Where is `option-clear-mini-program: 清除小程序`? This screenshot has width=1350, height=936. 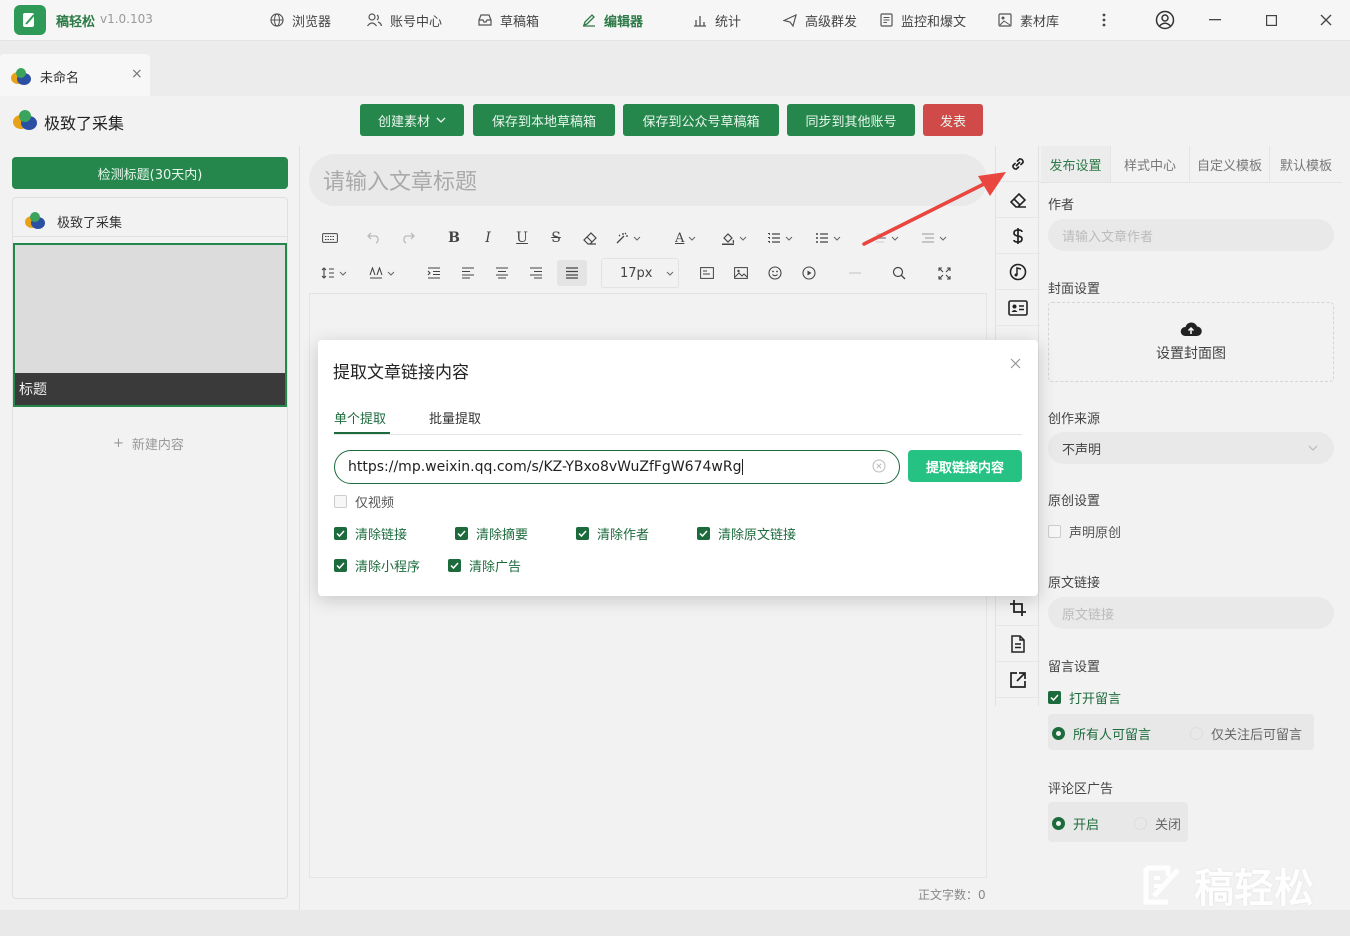
option-clear-mini-program: 清除小程序 is located at coordinates (377, 565).